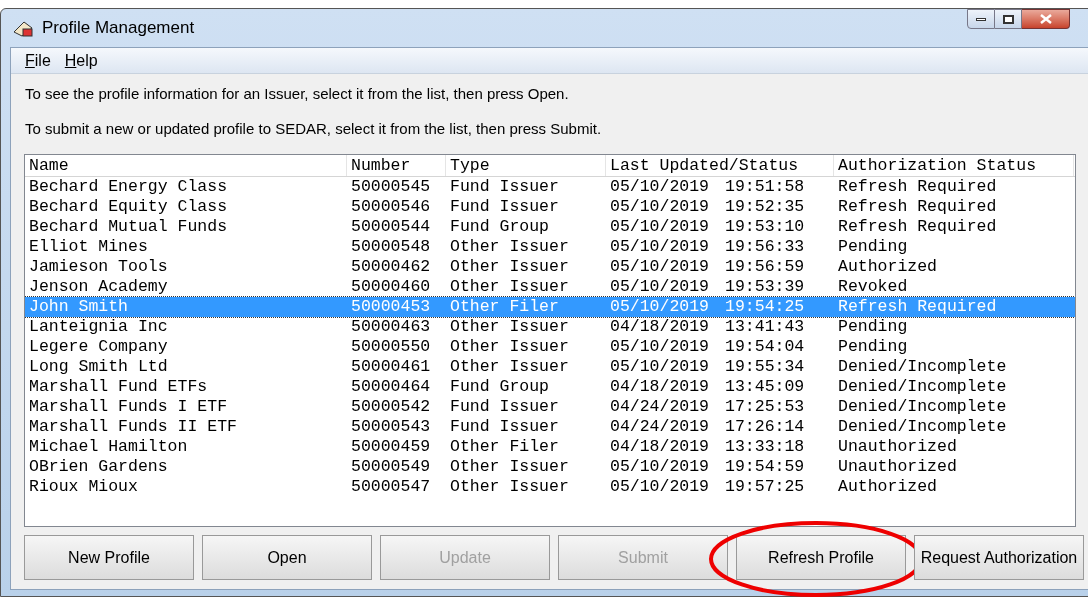 This screenshot has width=1088, height=597. What do you see at coordinates (186, 165) in the screenshot?
I see `column-header: Name` at bounding box center [186, 165].